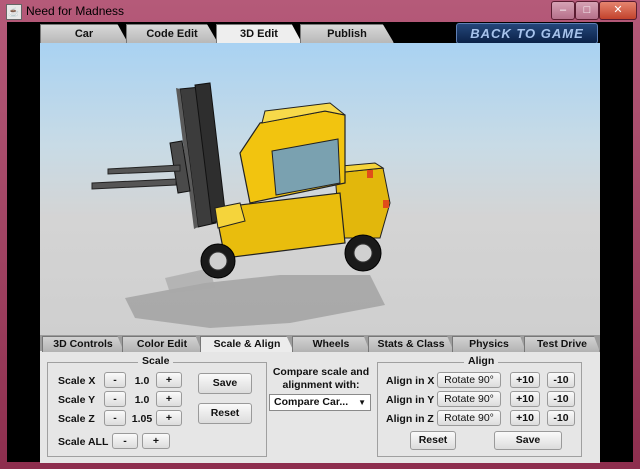 The height and width of the screenshot is (469, 640). I want to click on scale-x-label: Scale X, so click(77, 381).